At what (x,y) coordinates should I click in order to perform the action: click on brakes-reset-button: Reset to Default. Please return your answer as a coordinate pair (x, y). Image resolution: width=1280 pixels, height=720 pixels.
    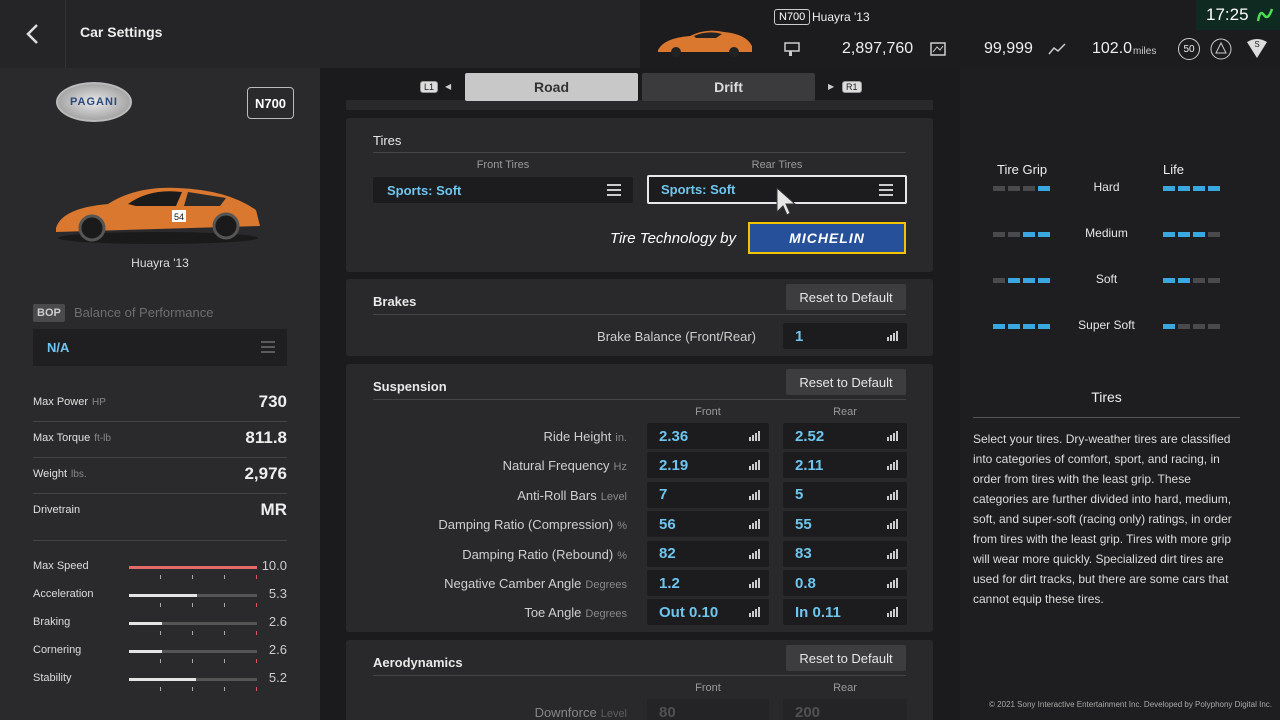
    Looking at the image, I should click on (846, 297).